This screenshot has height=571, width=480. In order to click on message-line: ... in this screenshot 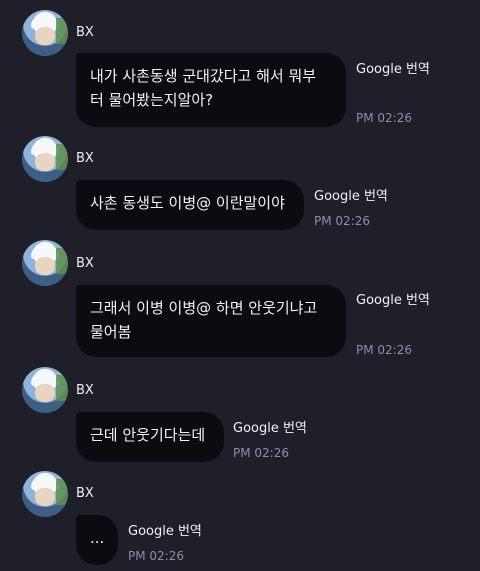, I will do `click(97, 538)`.